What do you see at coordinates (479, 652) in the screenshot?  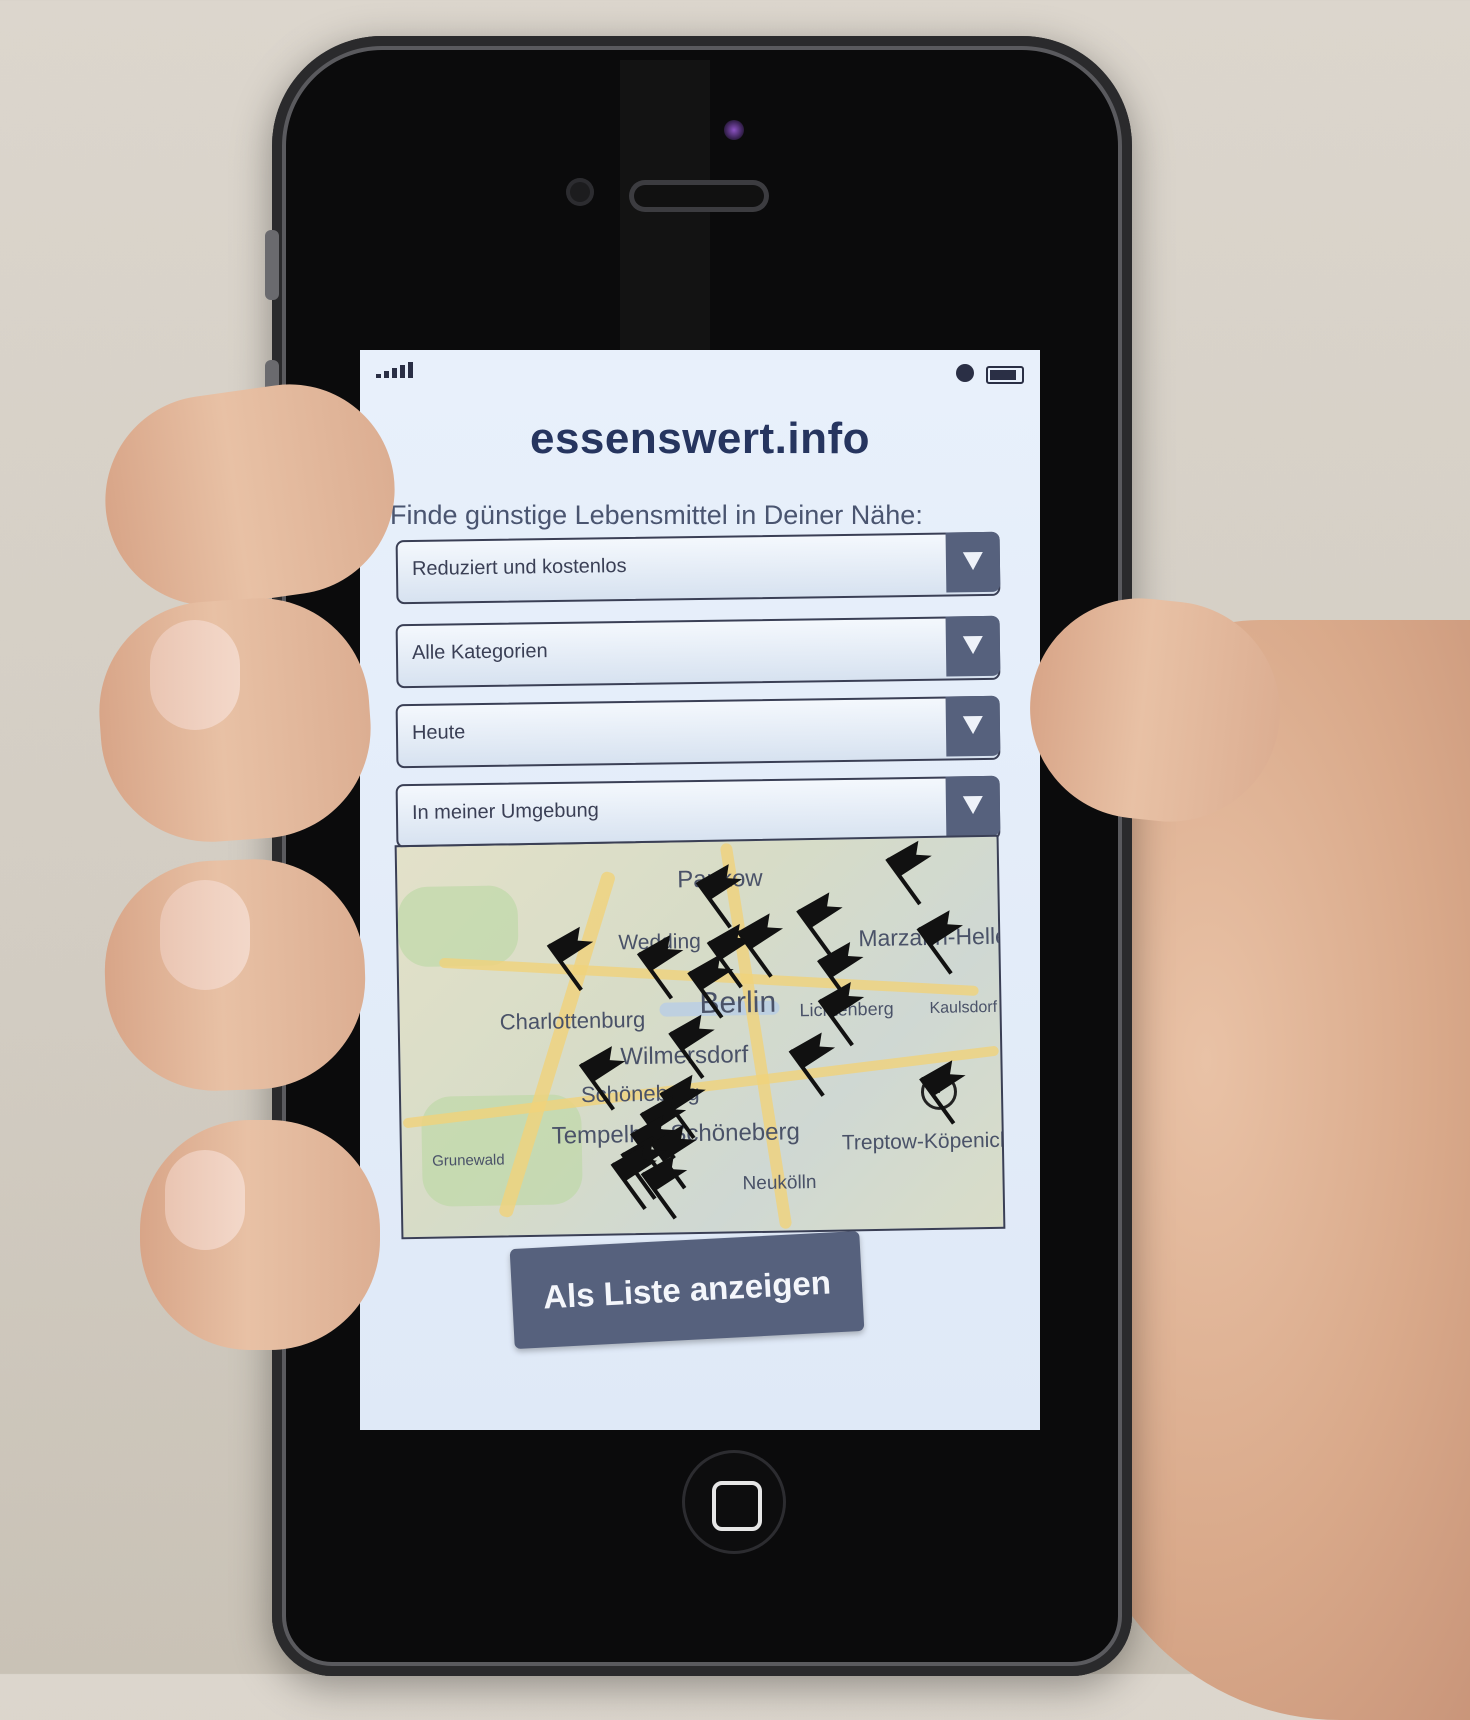 I see `category-value: Alle Kategorien` at bounding box center [479, 652].